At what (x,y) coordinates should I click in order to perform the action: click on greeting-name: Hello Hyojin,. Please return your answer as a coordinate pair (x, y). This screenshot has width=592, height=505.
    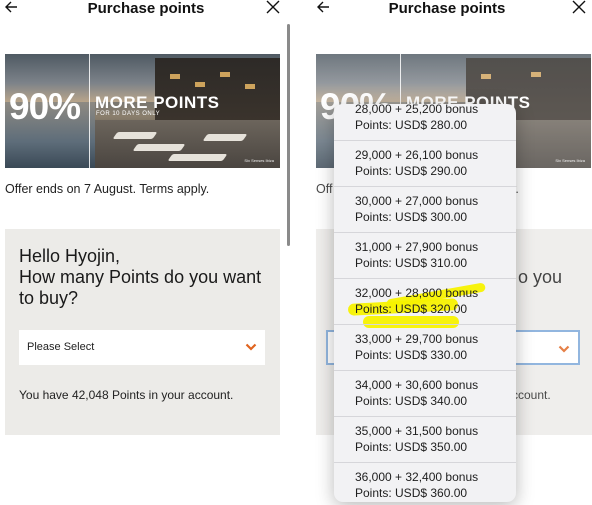
    Looking at the image, I should click on (70, 256).